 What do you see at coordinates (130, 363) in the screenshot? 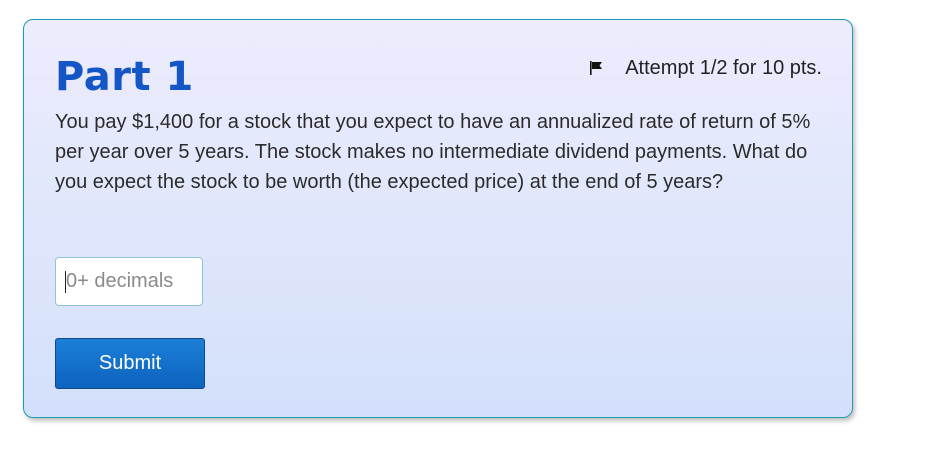
I see `submit-button: Submit` at bounding box center [130, 363].